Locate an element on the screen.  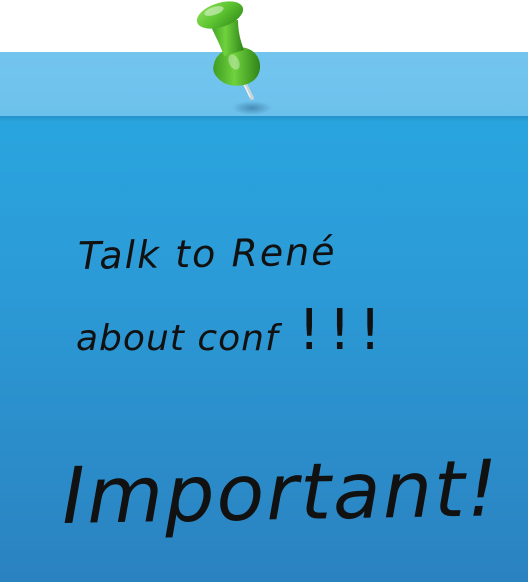
sticky-note-strip-shadow is located at coordinates (264, 119).